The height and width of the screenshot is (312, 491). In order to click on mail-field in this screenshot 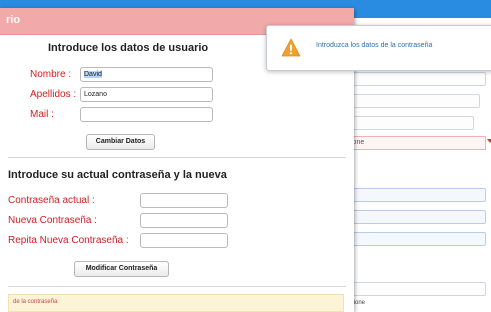, I will do `click(146, 114)`.